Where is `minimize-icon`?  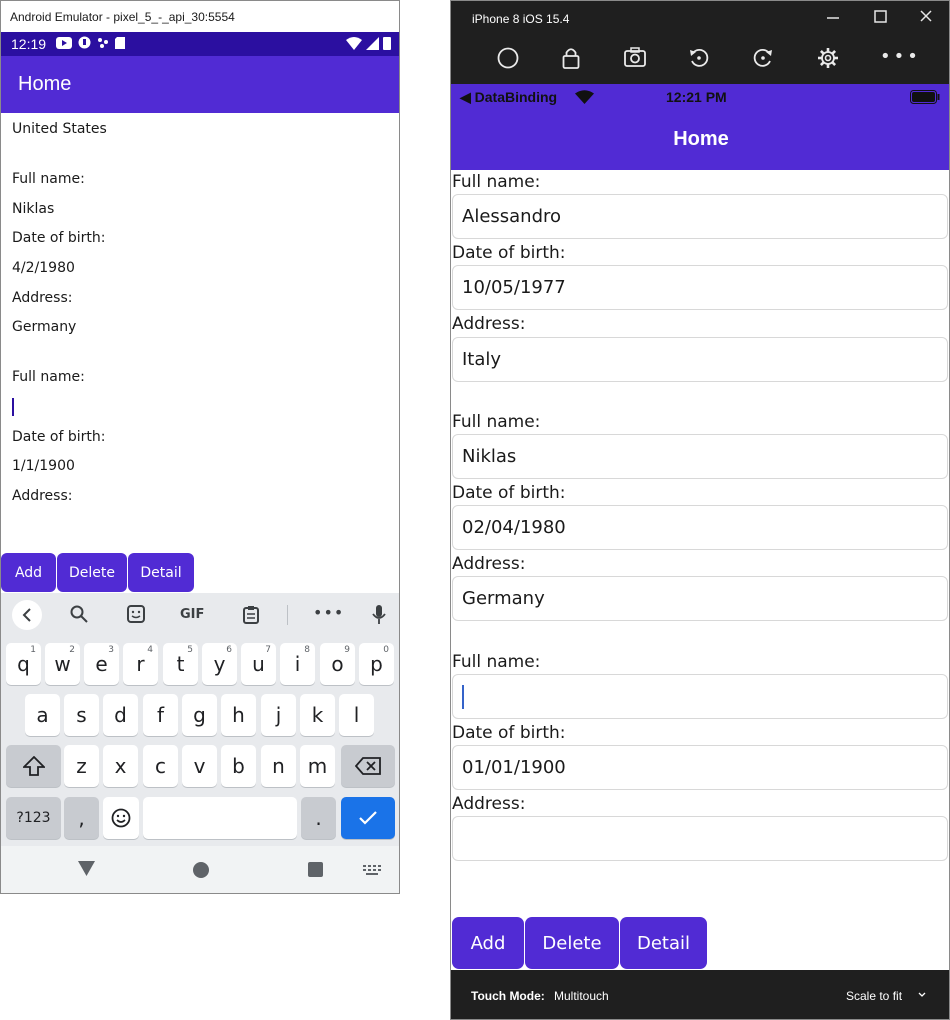 minimize-icon is located at coordinates (833, 19).